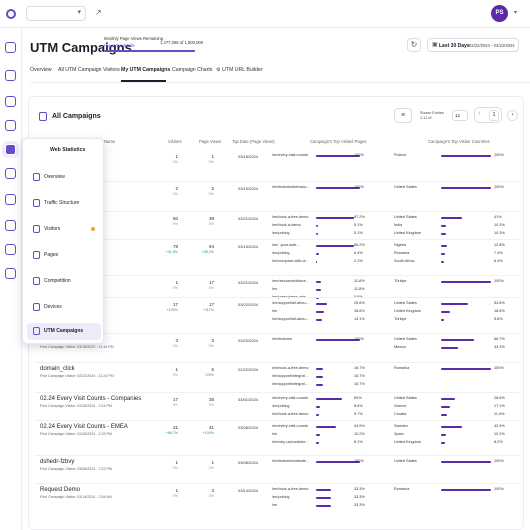  What do you see at coordinates (456, 340) in the screenshot?
I see `top-country-item: United States 66.7%` at bounding box center [456, 340].